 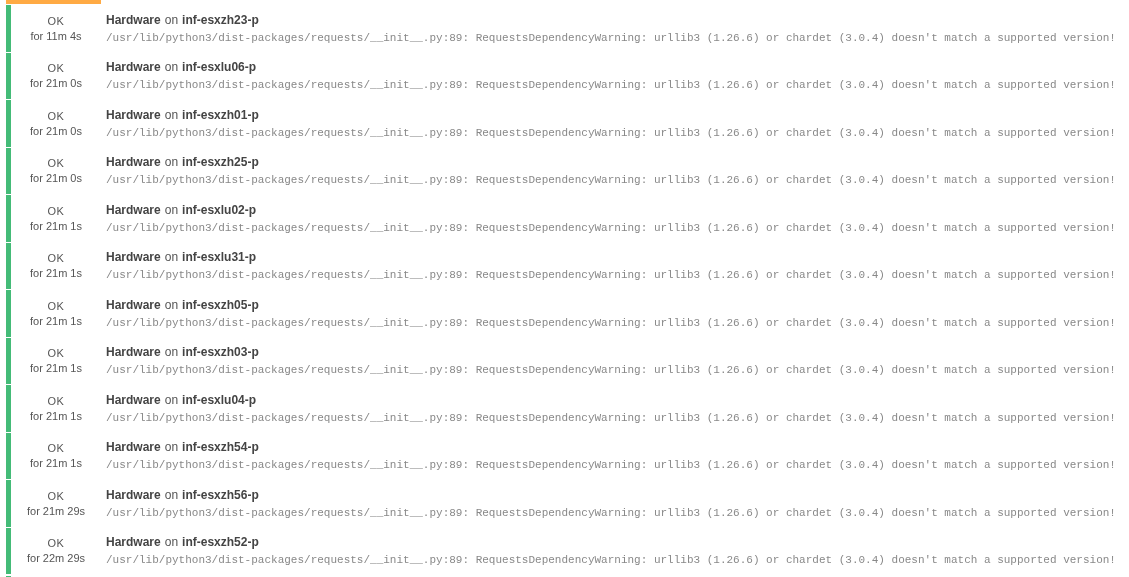 I want to click on host-link: inf-esxlu06-p, so click(x=219, y=67).